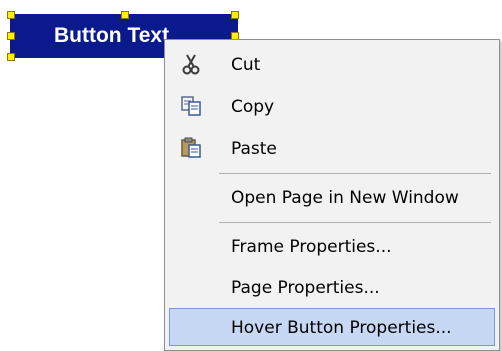  I want to click on menu-item-cut: Cut, so click(332, 64).